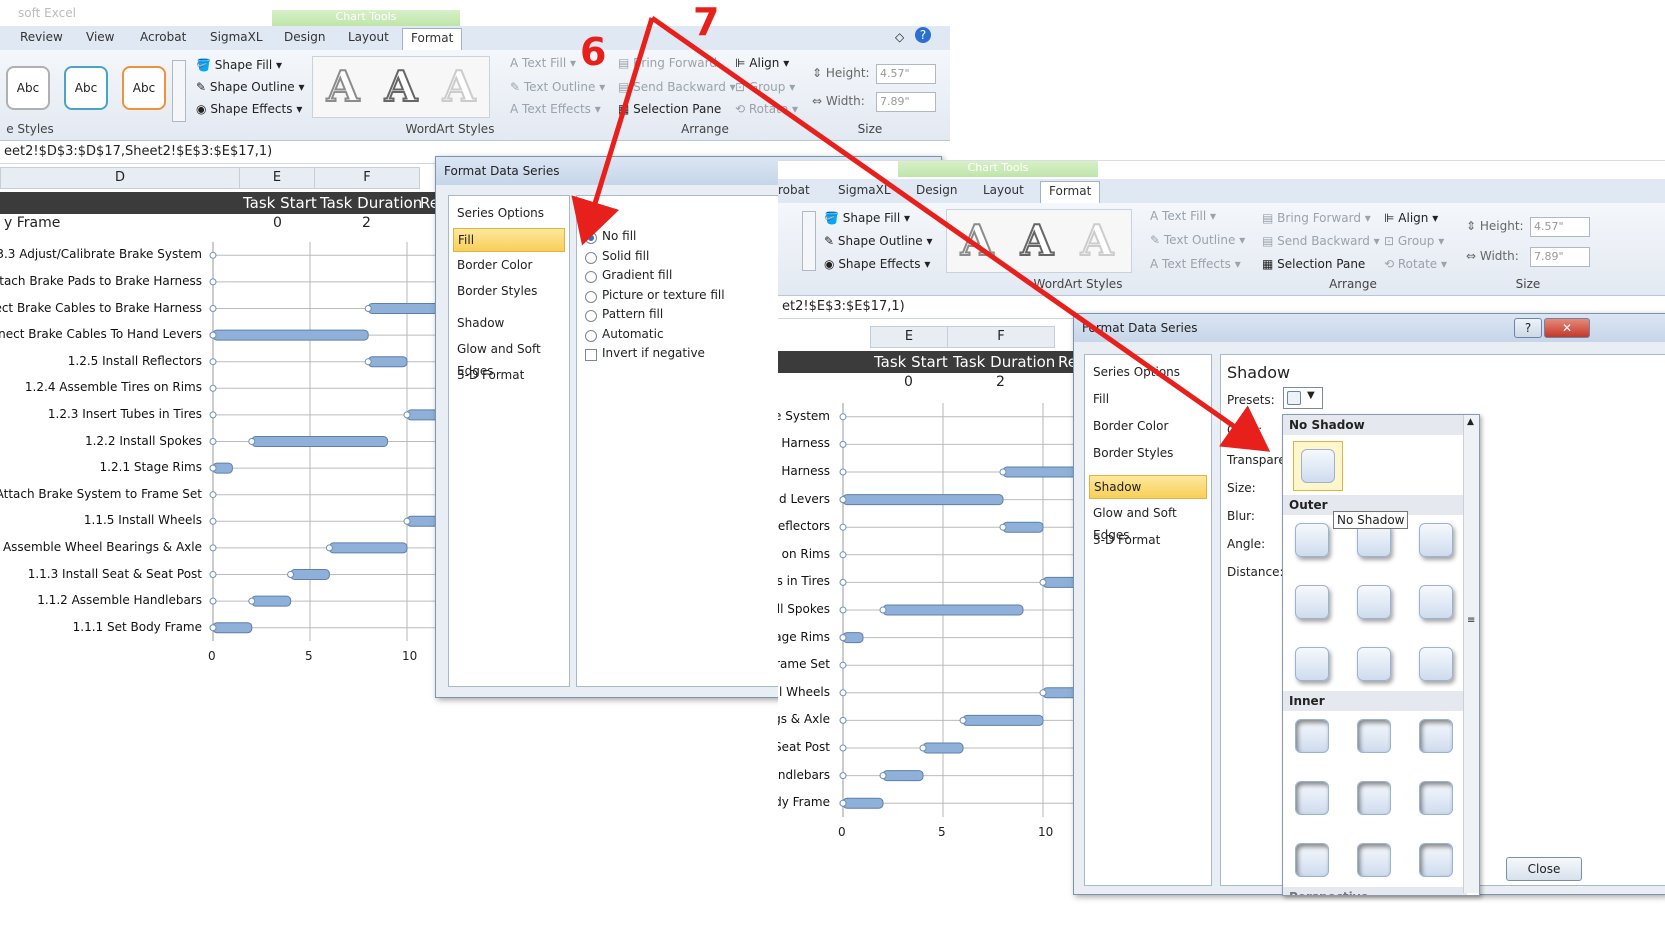 The image size is (1665, 950). What do you see at coordinates (1148, 453) in the screenshot?
I see `category-border-styles: Border Styles` at bounding box center [1148, 453].